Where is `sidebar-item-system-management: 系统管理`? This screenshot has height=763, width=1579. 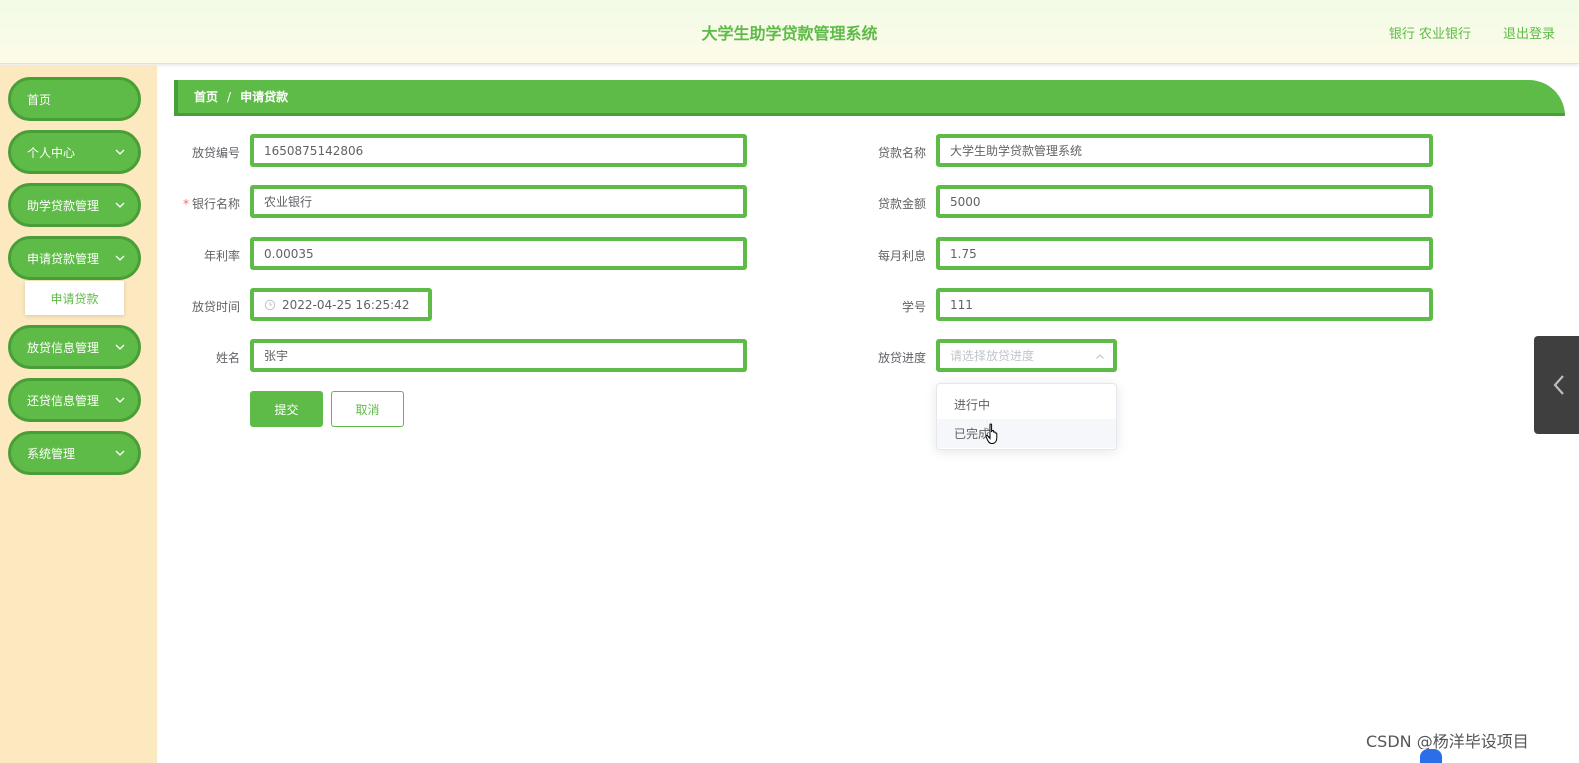
sidebar-item-system-management: 系统管理 is located at coordinates (74, 453).